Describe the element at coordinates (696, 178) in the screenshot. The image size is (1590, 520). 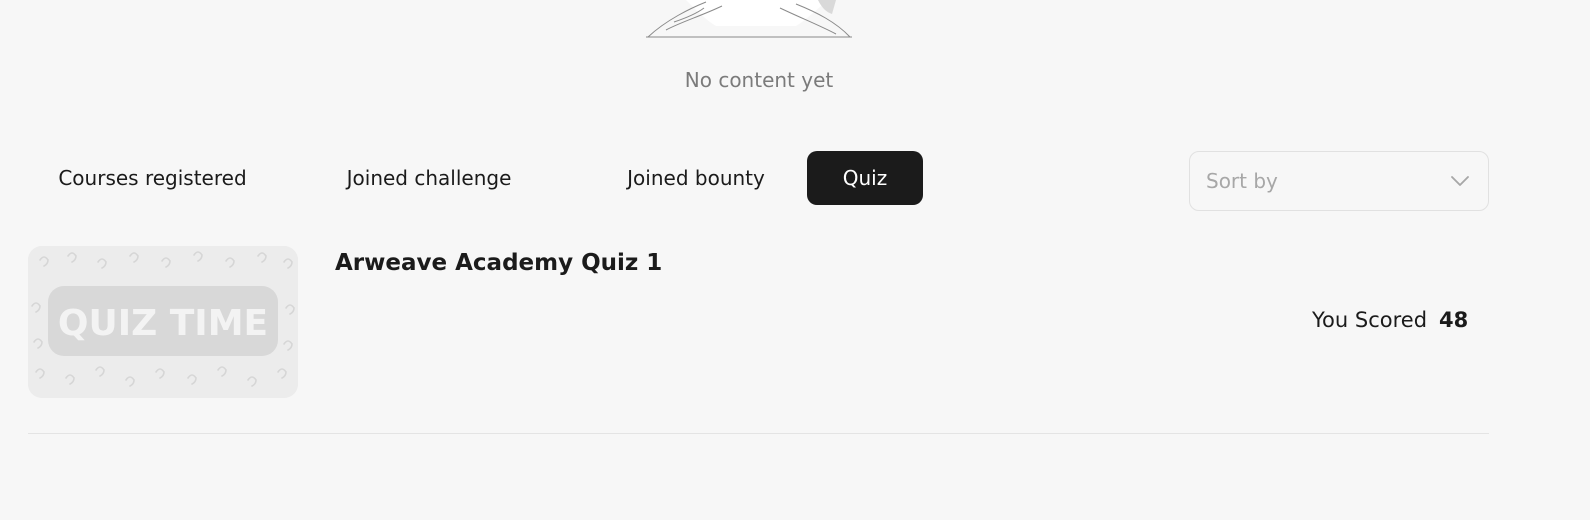
I see `tab-joined-bounty: Joined bounty` at that location.